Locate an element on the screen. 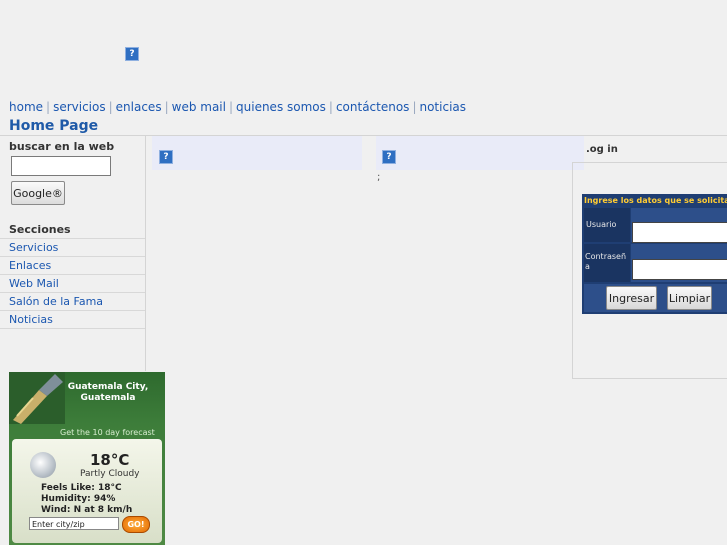 The image size is (727, 545). search-input is located at coordinates (61, 166).